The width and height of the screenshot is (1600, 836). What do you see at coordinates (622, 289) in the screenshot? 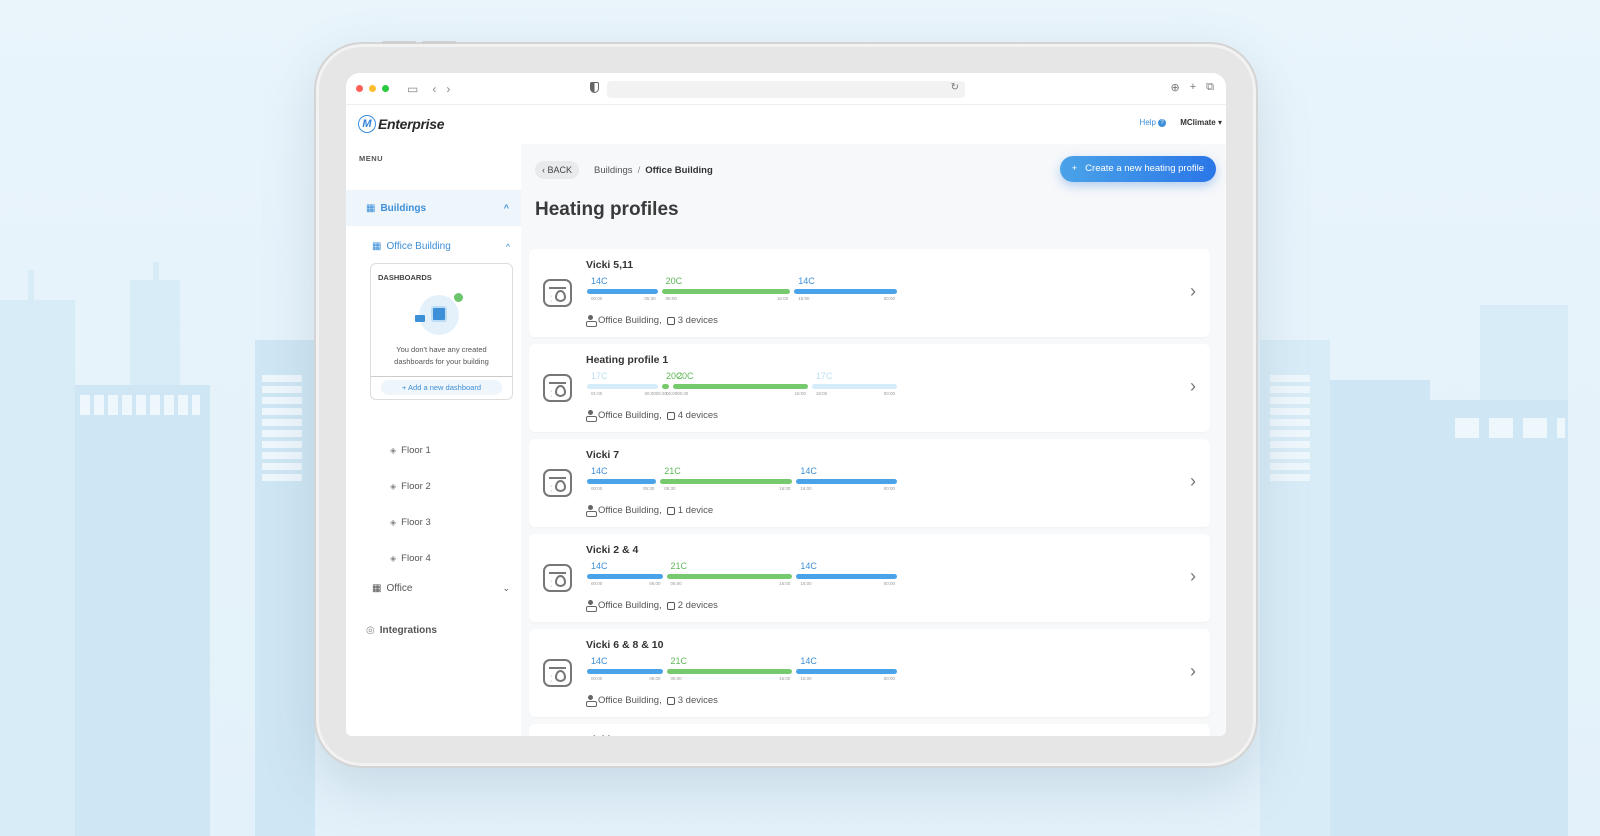
I see `schedule-segment: 14C 00:00 05:30` at bounding box center [622, 289].